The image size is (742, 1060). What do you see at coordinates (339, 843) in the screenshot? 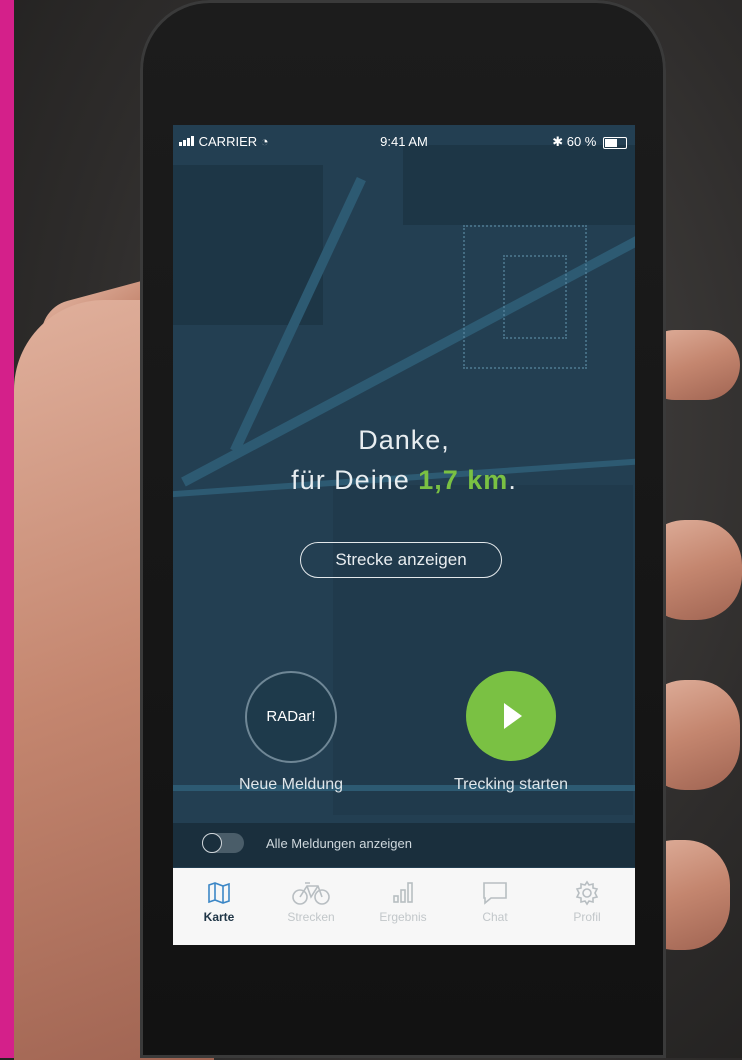
I see `show-all-reports-label: Alle Meldungen anzeigen` at bounding box center [339, 843].